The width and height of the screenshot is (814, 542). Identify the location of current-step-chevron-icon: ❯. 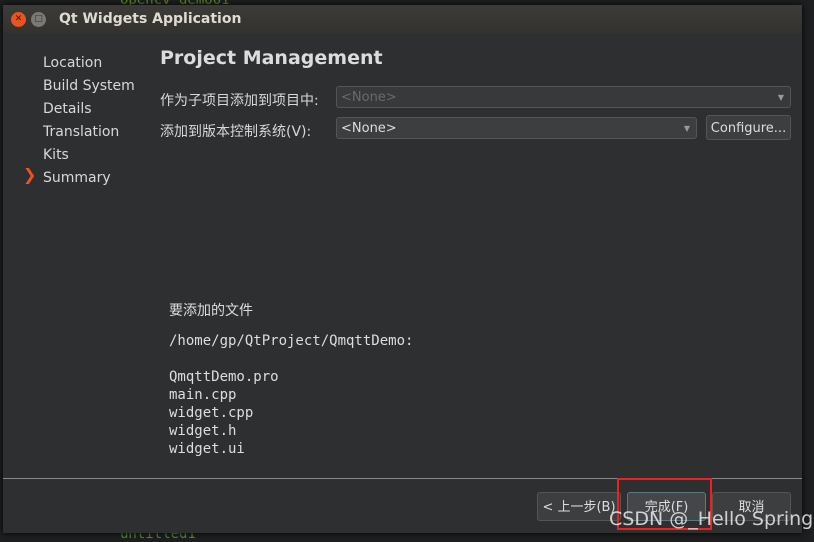
(30, 174).